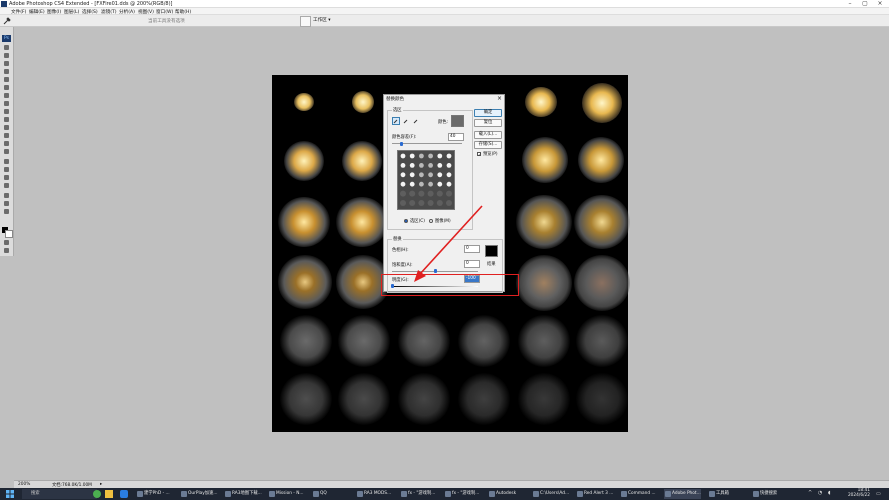 The image size is (889, 500). Describe the element at coordinates (109, 494) in the screenshot. I see `folder-icon` at that location.